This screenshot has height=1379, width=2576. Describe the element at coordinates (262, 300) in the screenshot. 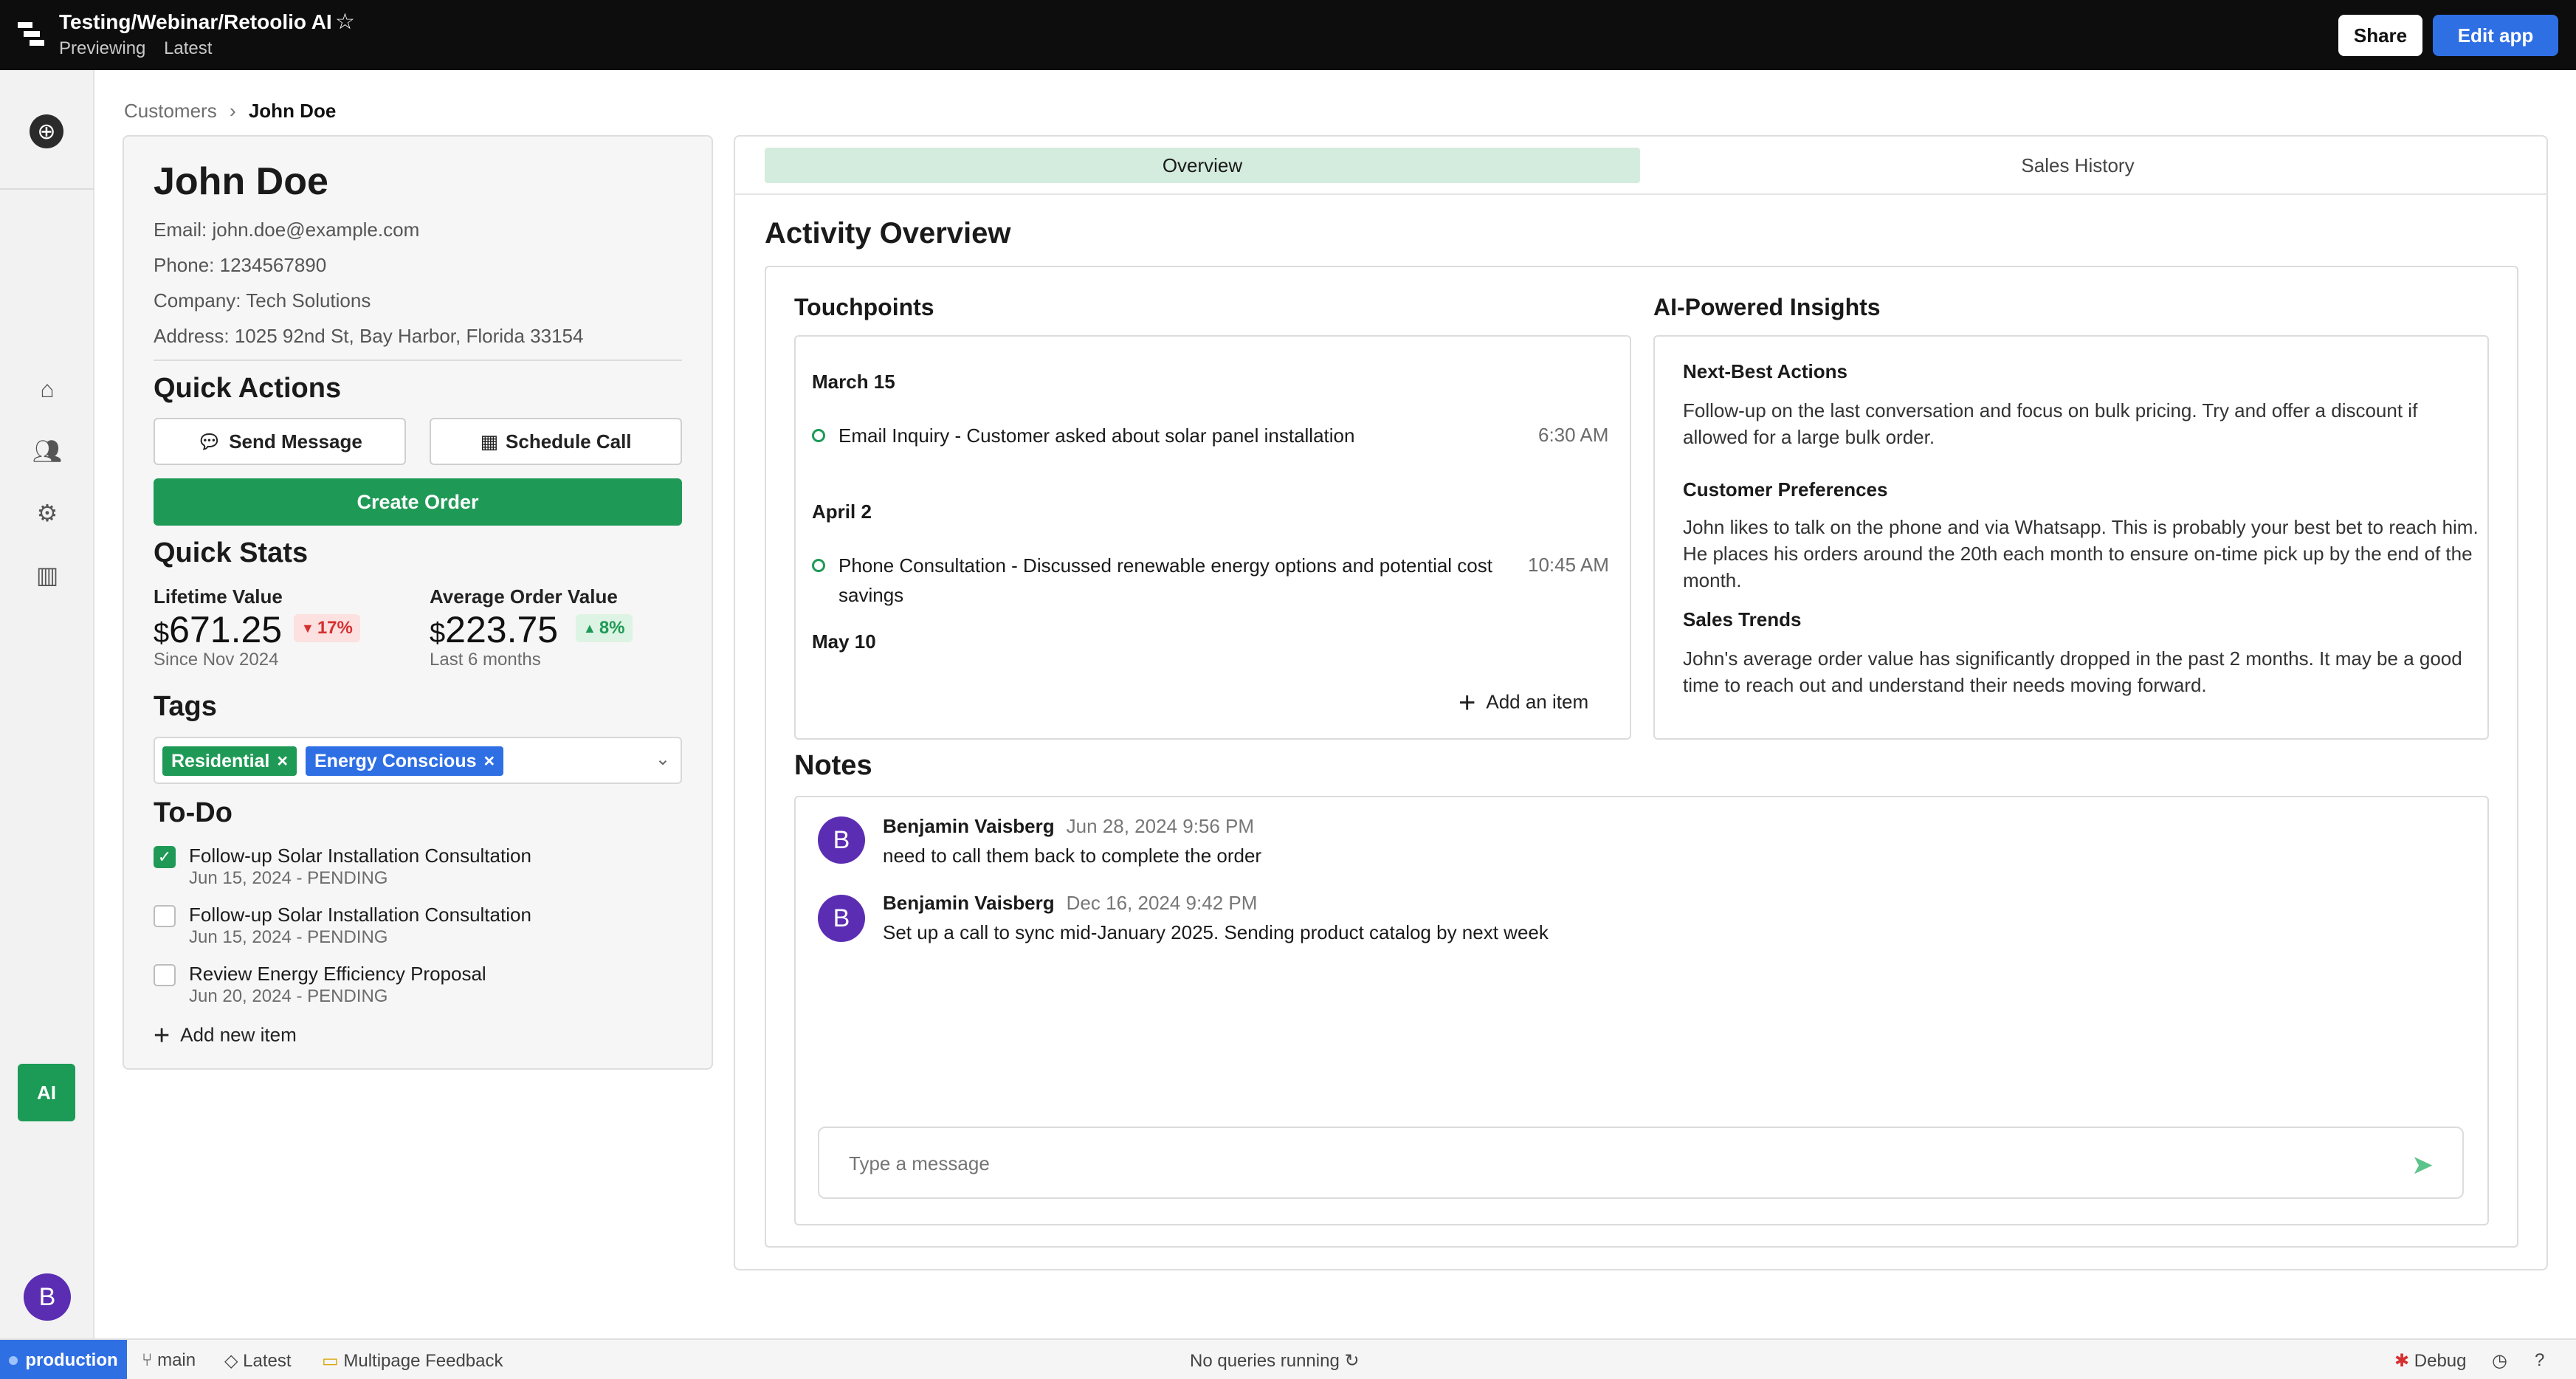

I see `customer-company: Company: Tech Solutions` at that location.